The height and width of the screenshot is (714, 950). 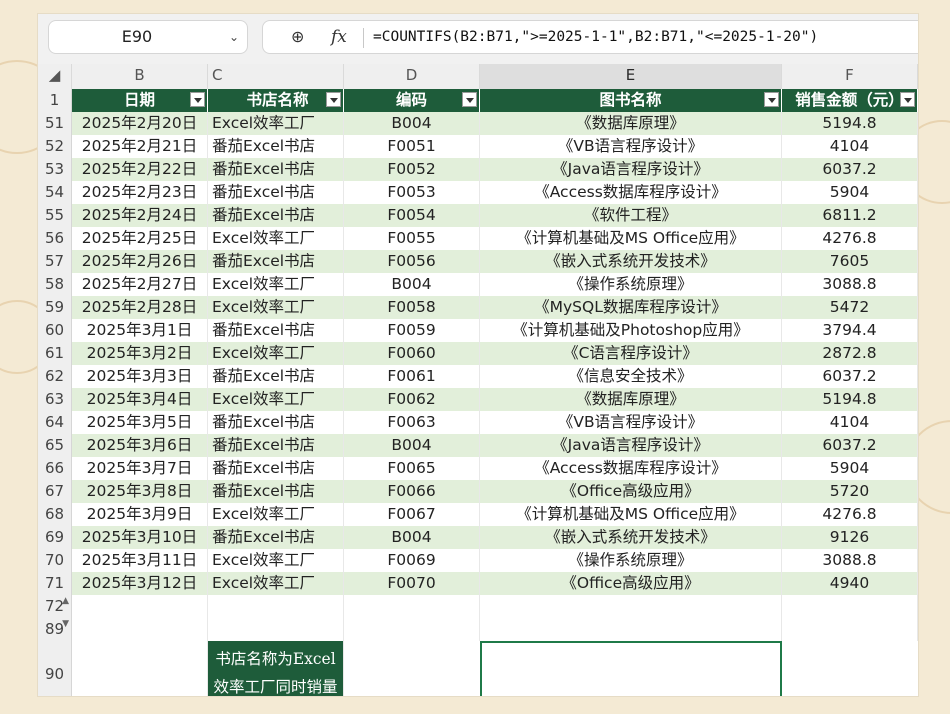 What do you see at coordinates (850, 192) in the screenshot?
I see `table-cell: 5904` at bounding box center [850, 192].